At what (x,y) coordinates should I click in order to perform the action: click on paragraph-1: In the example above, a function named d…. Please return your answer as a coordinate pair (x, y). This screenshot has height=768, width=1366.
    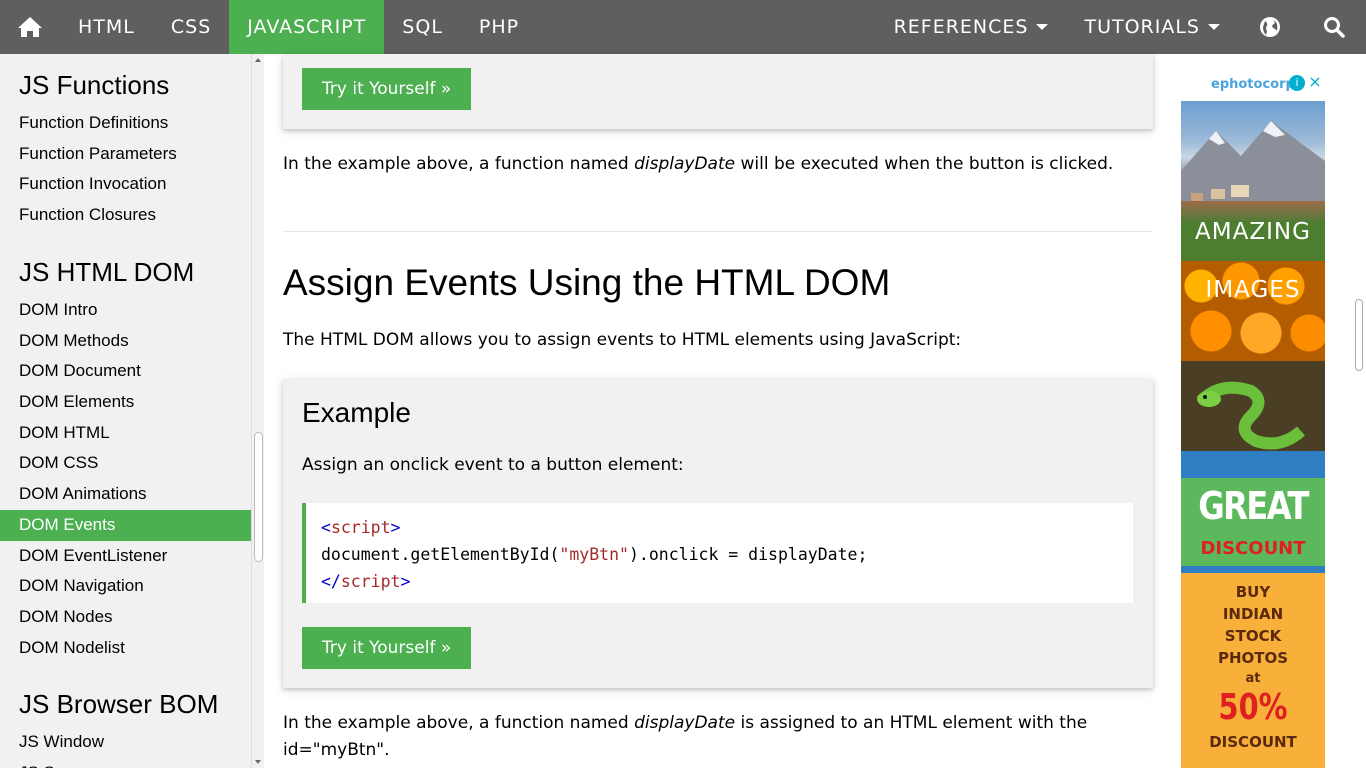
    Looking at the image, I should click on (698, 164).